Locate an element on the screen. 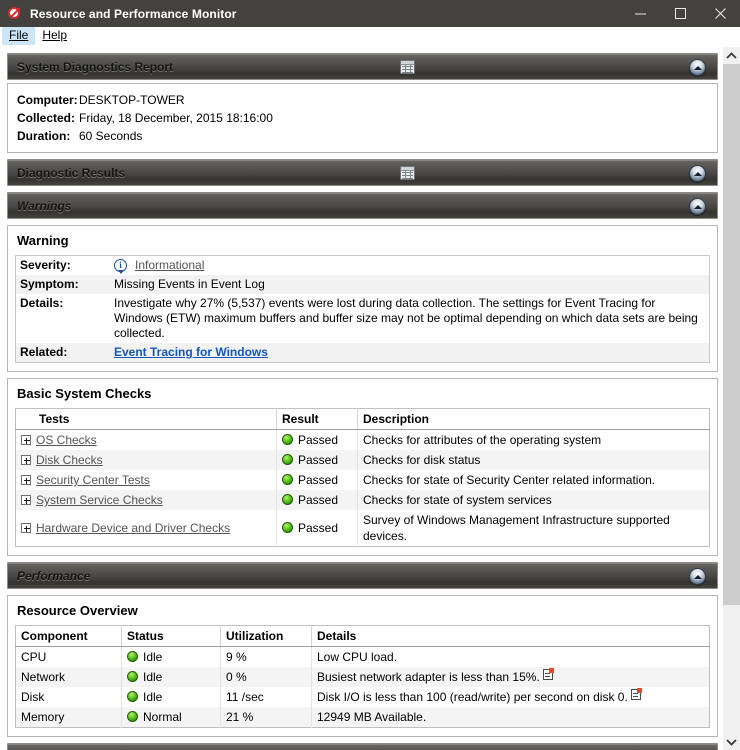 The image size is (740, 750). window-controls is located at coordinates (680, 13).